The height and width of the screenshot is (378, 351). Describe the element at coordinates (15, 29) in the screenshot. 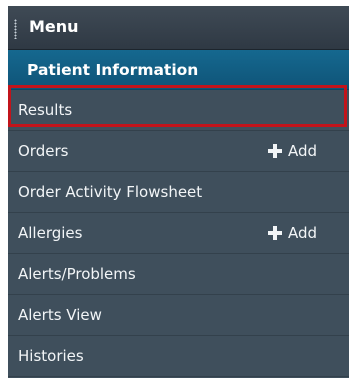

I see `drag-grip-icon` at that location.